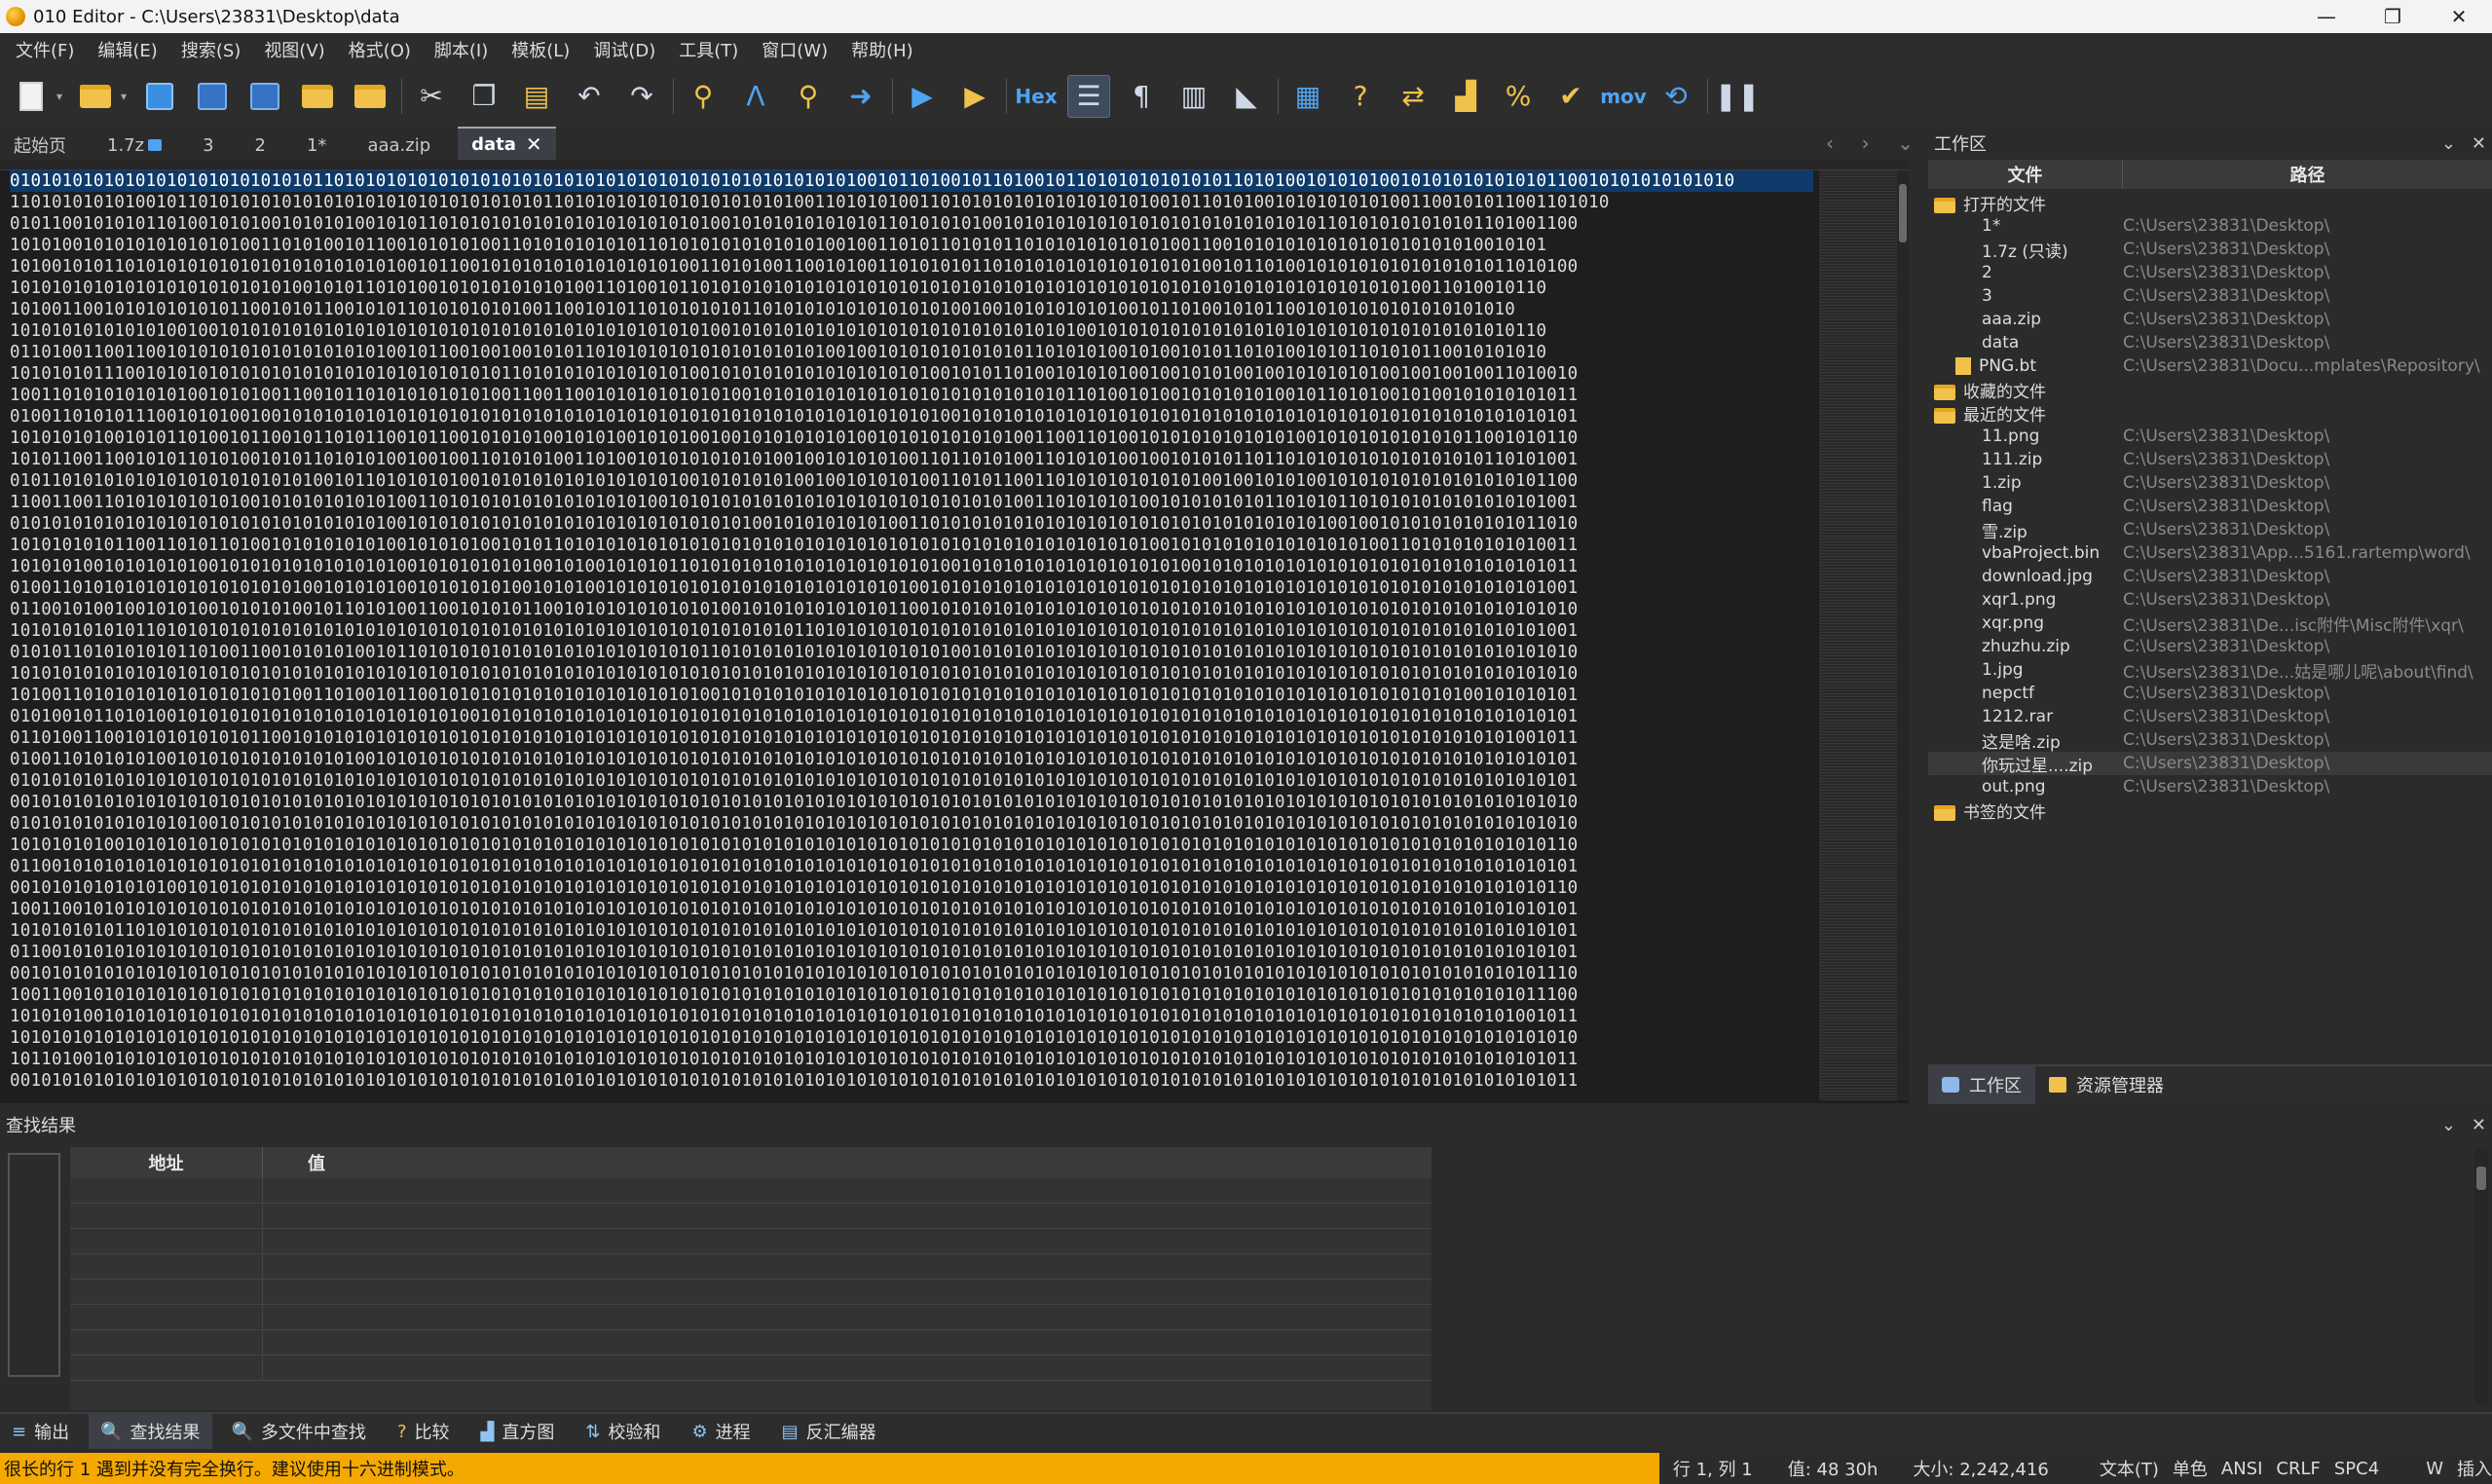  Describe the element at coordinates (1866, 143) in the screenshot. I see `tab-next-icon: ›` at that location.